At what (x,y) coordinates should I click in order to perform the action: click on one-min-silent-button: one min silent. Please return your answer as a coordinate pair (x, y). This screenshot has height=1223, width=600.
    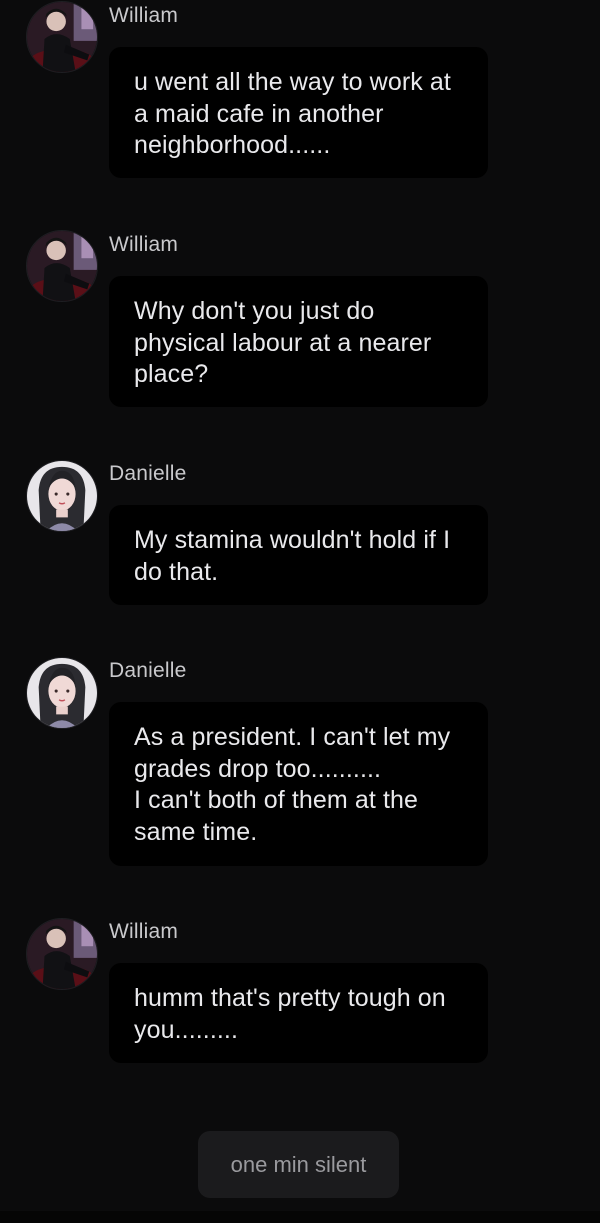
    Looking at the image, I should click on (298, 1164).